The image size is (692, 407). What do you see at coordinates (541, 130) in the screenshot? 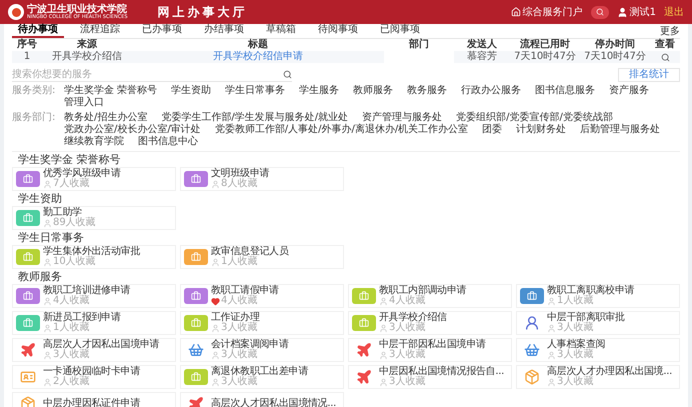
I see `filter-option: 计划财务处` at bounding box center [541, 130].